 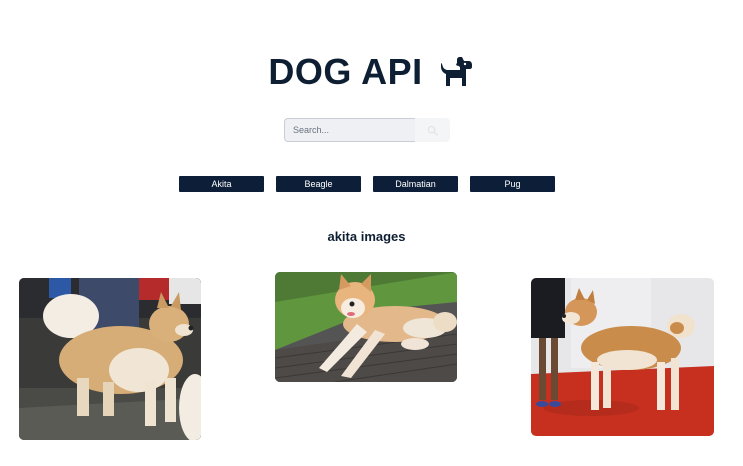 What do you see at coordinates (221, 184) in the screenshot?
I see `breed-button-akita: Akita` at bounding box center [221, 184].